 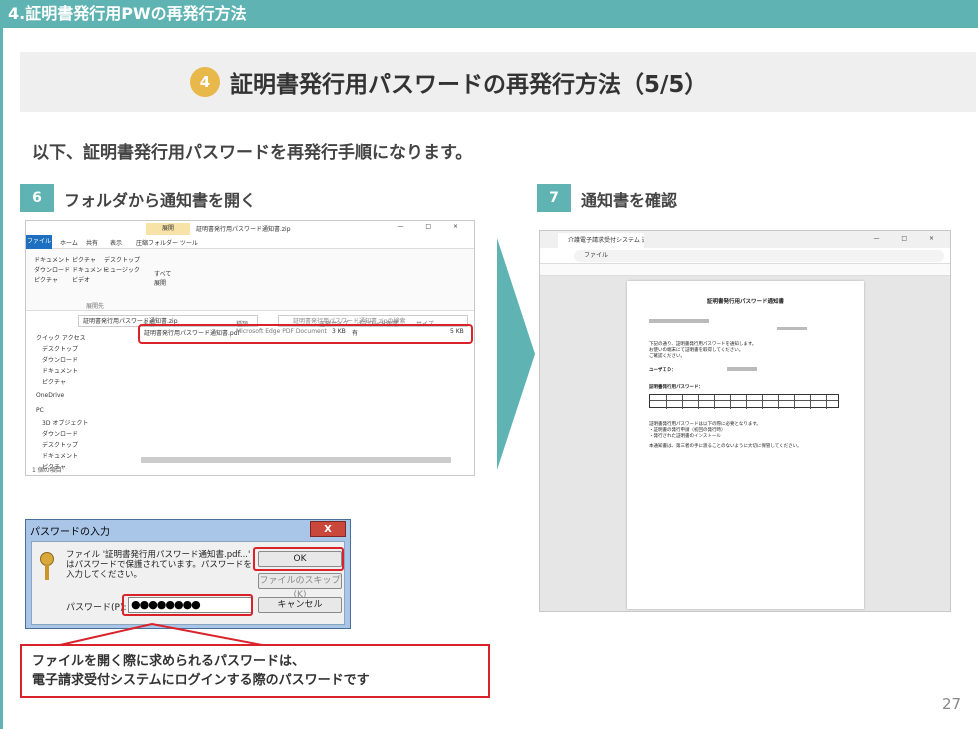 What do you see at coordinates (662, 370) in the screenshot?
I see `user-id-label: ユーザＩＤ：` at bounding box center [662, 370].